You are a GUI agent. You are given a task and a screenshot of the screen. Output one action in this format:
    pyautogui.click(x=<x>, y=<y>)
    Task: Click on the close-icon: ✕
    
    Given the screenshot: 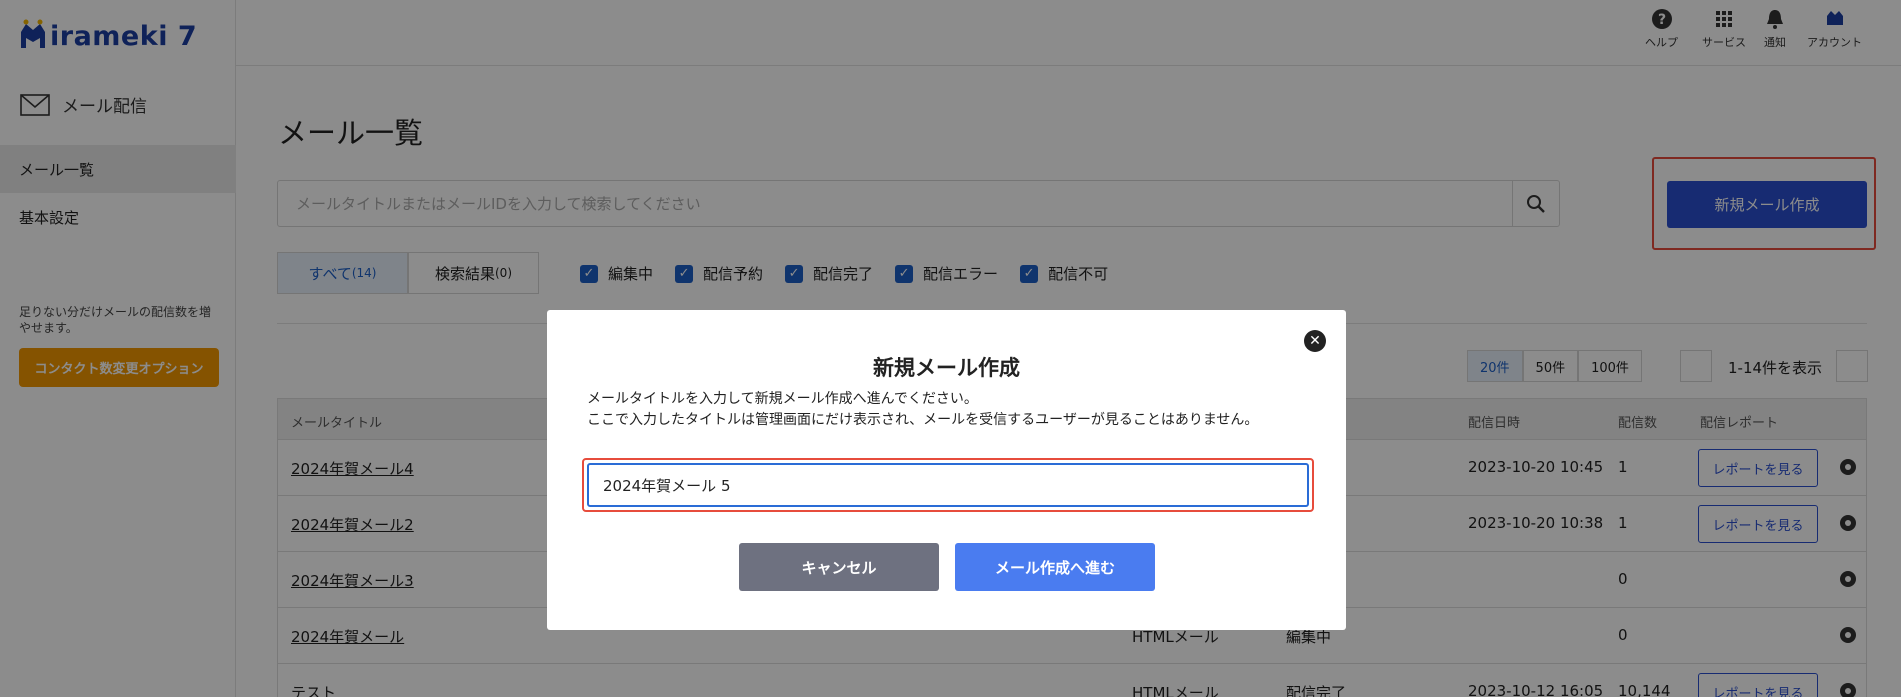 What is the action you would take?
    pyautogui.click(x=1315, y=341)
    